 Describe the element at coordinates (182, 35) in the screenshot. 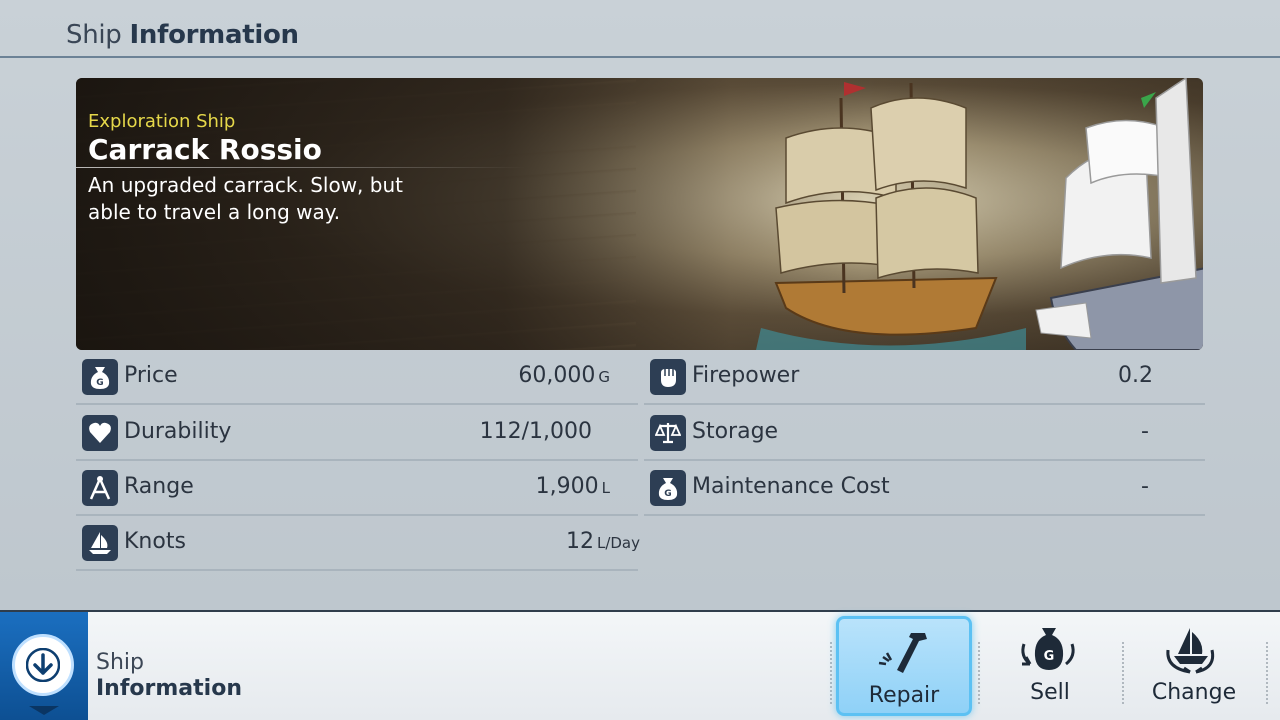

I see `page-title: Ship Information` at that location.